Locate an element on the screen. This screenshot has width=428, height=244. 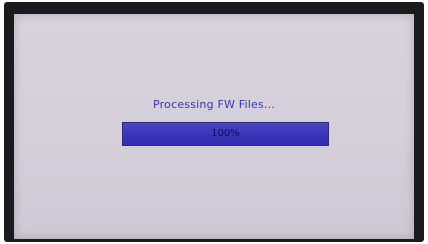
progress-percentage: 100% is located at coordinates (225, 133).